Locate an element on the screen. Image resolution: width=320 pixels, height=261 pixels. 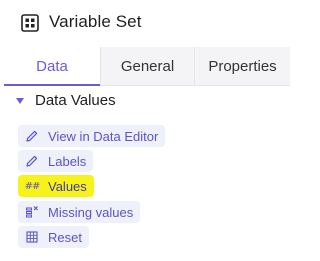
missing-values-button: Missing values is located at coordinates (79, 212).